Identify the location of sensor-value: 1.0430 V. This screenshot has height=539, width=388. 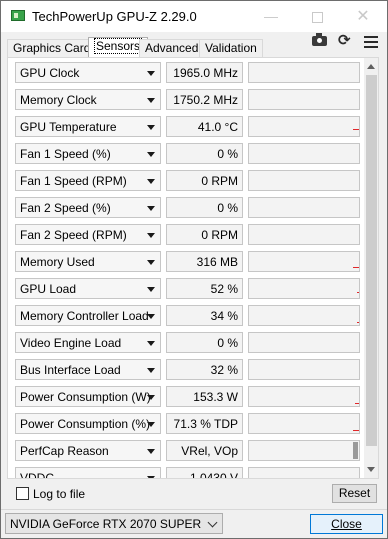
(213, 475).